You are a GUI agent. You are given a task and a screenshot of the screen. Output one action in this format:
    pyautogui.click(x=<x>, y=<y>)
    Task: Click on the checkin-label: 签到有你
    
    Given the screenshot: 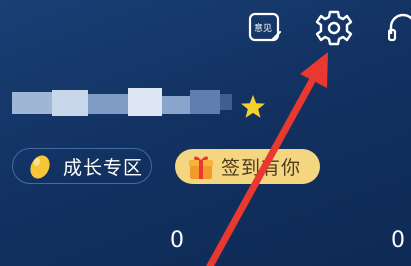 What is the action you would take?
    pyautogui.click(x=261, y=168)
    